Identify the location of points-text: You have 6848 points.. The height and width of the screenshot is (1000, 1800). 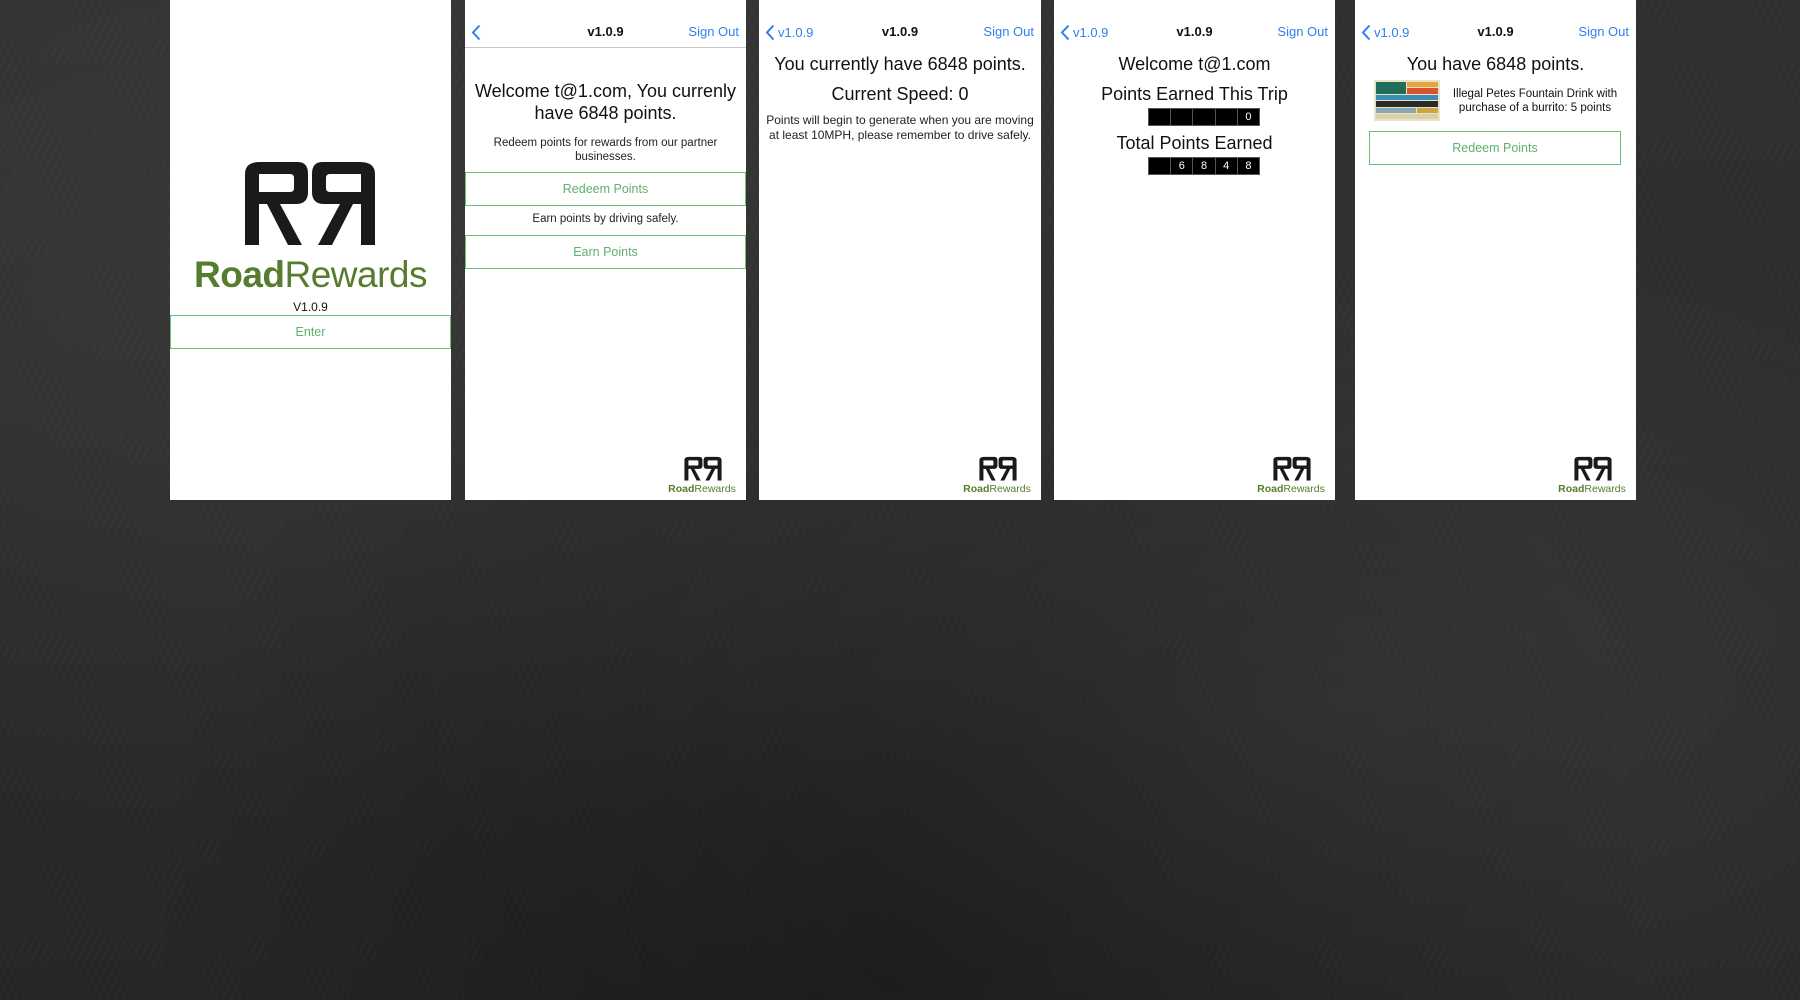
(1495, 64).